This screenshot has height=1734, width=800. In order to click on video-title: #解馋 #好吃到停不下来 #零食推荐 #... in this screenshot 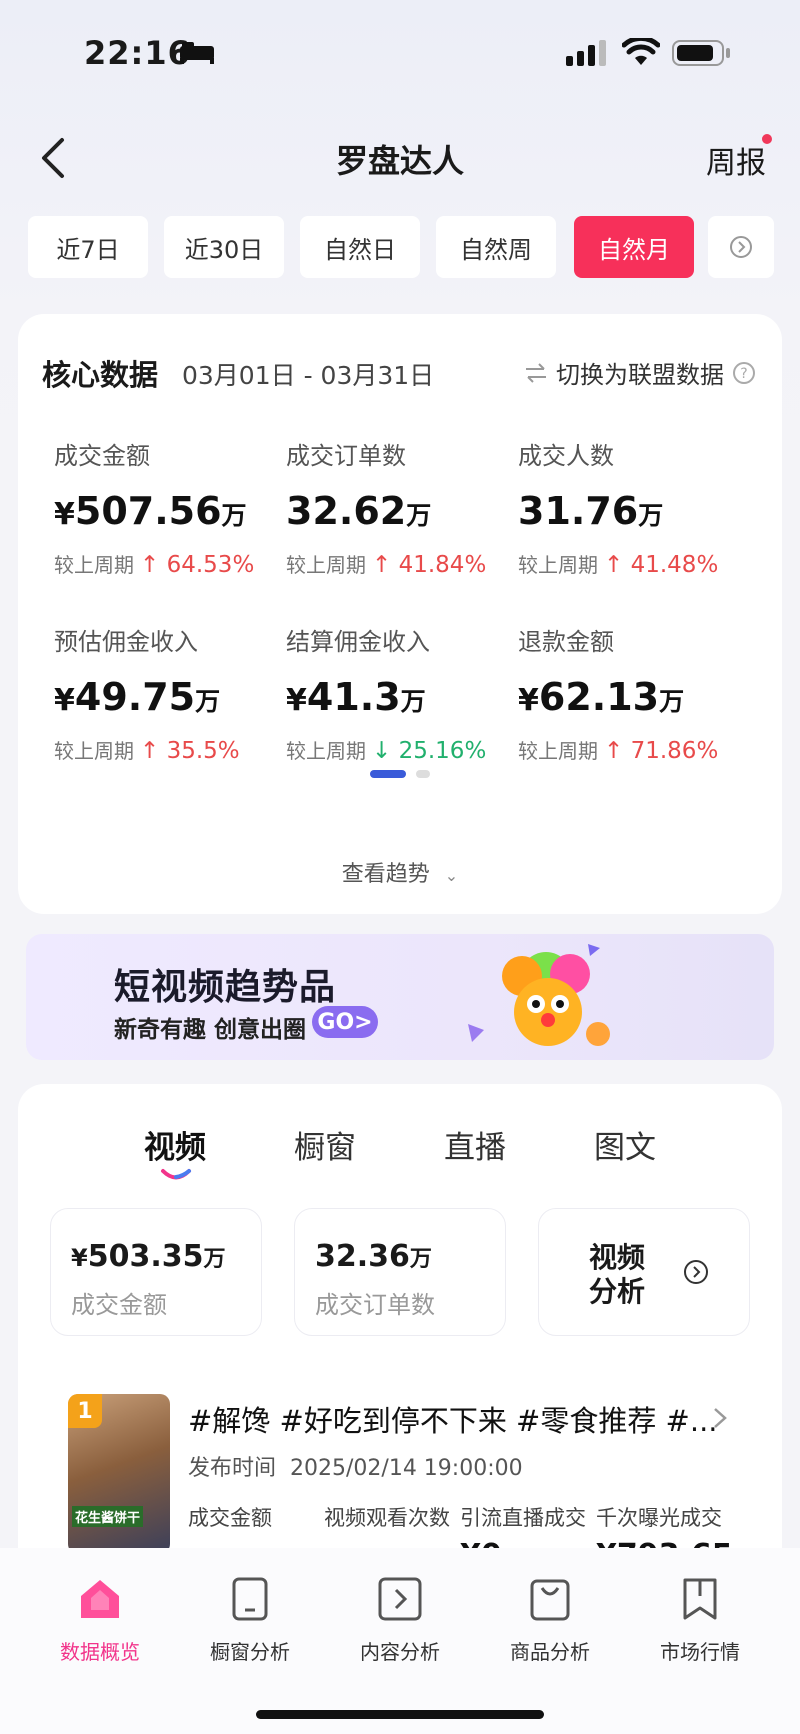, I will do `click(453, 1421)`.